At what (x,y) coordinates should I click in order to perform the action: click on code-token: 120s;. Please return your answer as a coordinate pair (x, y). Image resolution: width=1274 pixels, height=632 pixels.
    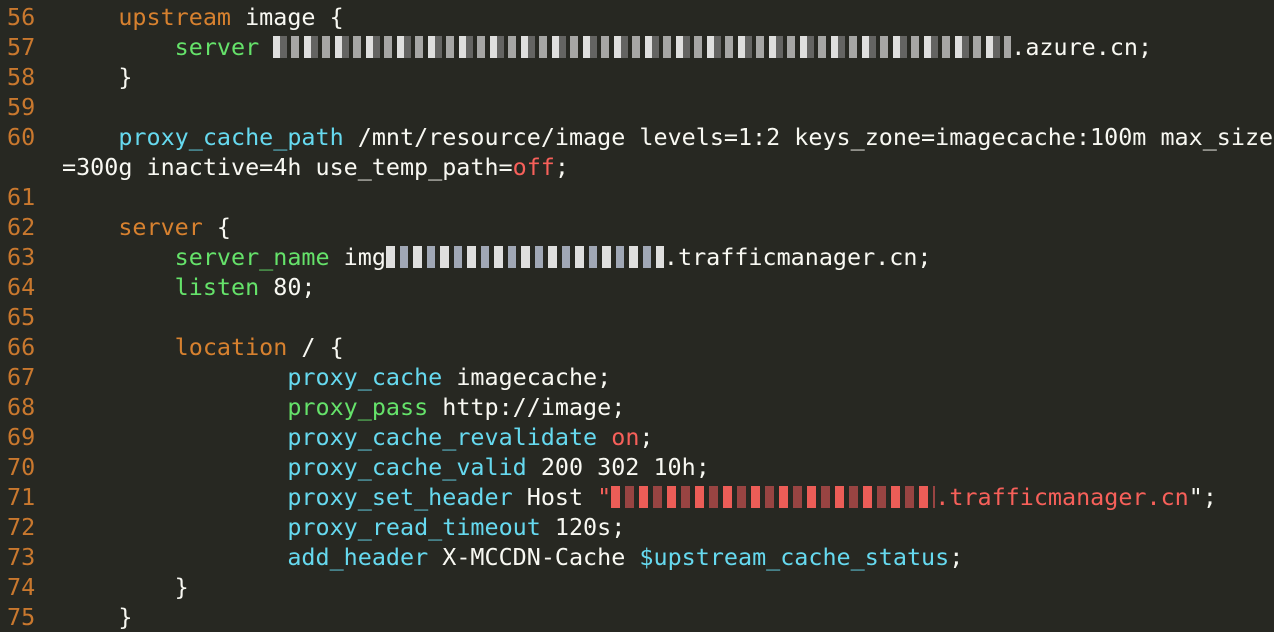
    Looking at the image, I should click on (583, 527).